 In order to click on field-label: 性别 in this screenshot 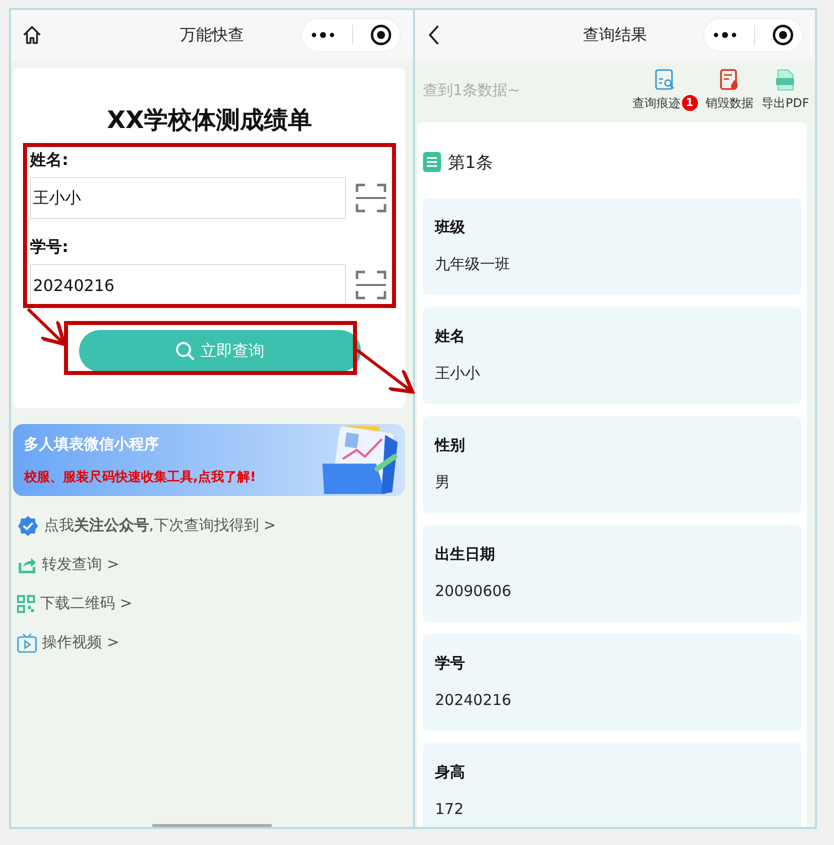, I will do `click(450, 445)`.